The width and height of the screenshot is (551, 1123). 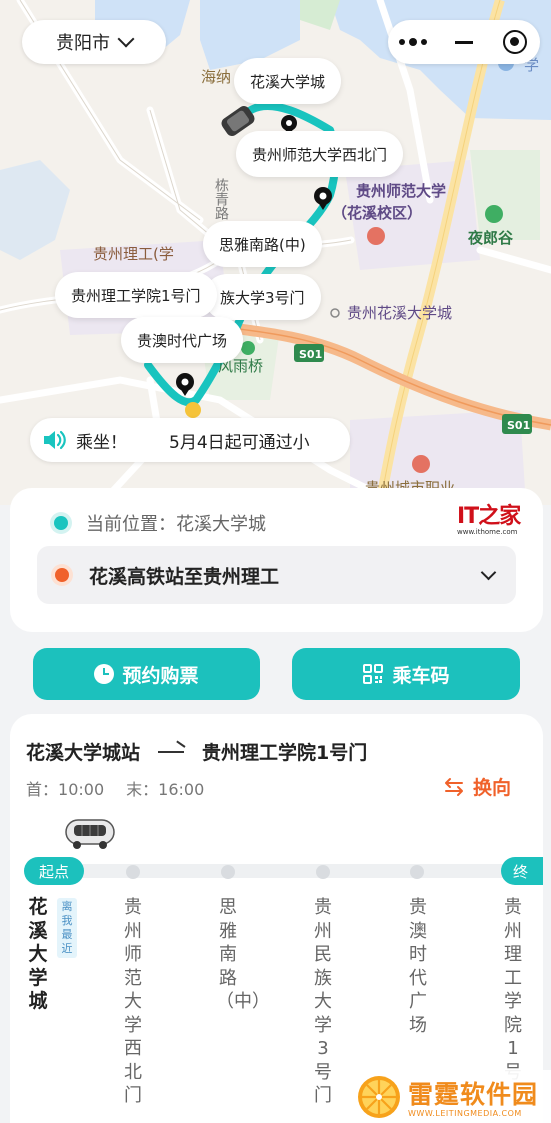 I want to click on map-stop-bubble: 贵澳时代广场, so click(x=182, y=340).